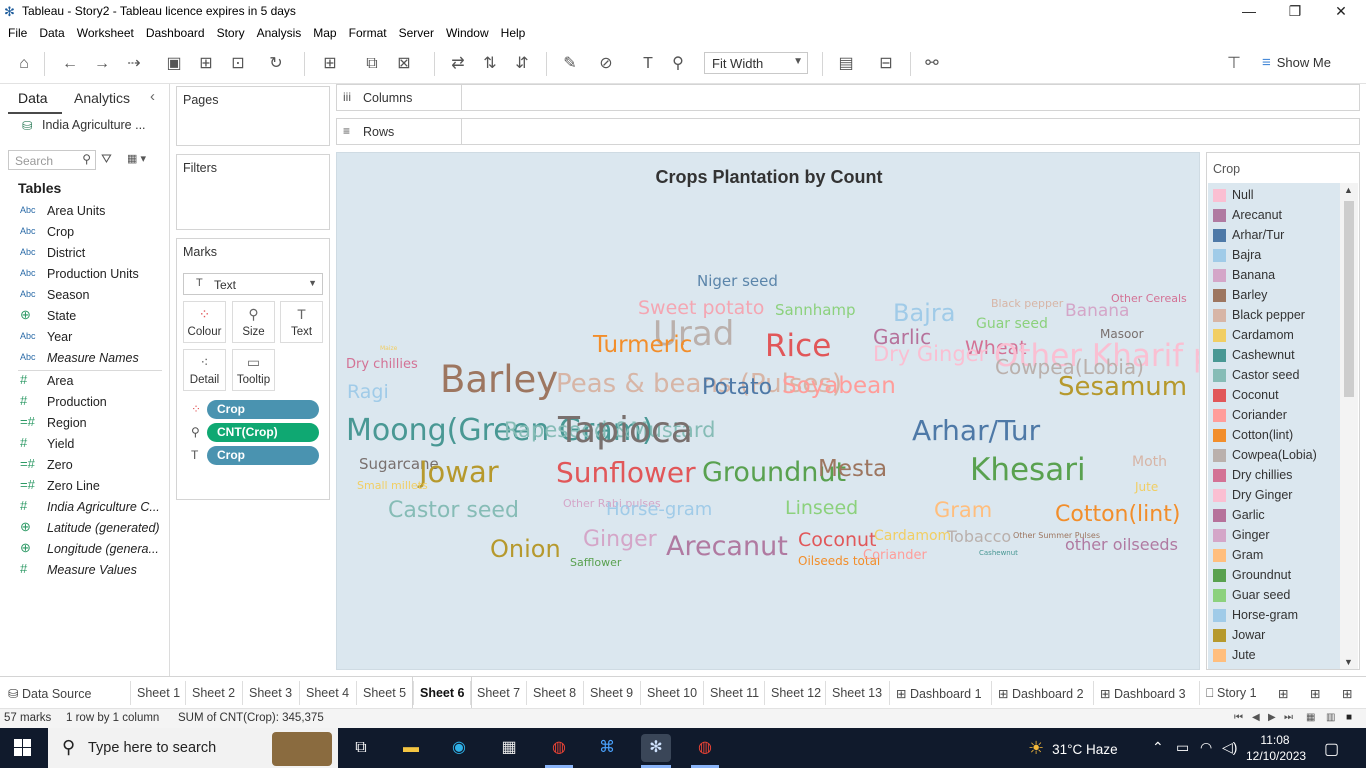 This screenshot has height=768, width=1366. What do you see at coordinates (276, 64) in the screenshot?
I see `refresh-icon: ↻` at bounding box center [276, 64].